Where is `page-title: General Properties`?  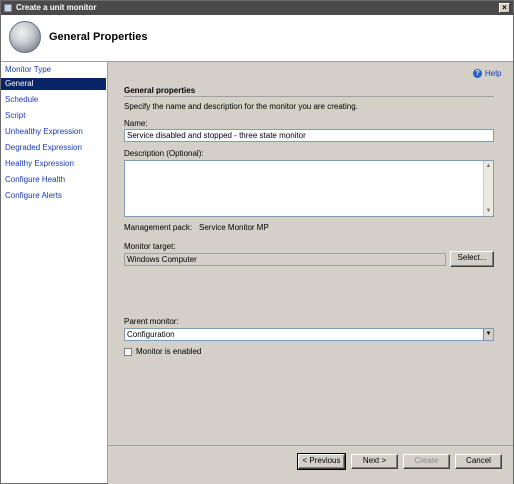 page-title: General Properties is located at coordinates (98, 37).